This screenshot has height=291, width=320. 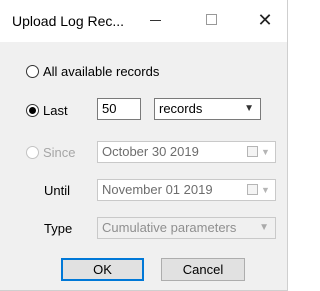 What do you see at coordinates (207, 109) in the screenshot?
I see `last-unit-select: records ▼` at bounding box center [207, 109].